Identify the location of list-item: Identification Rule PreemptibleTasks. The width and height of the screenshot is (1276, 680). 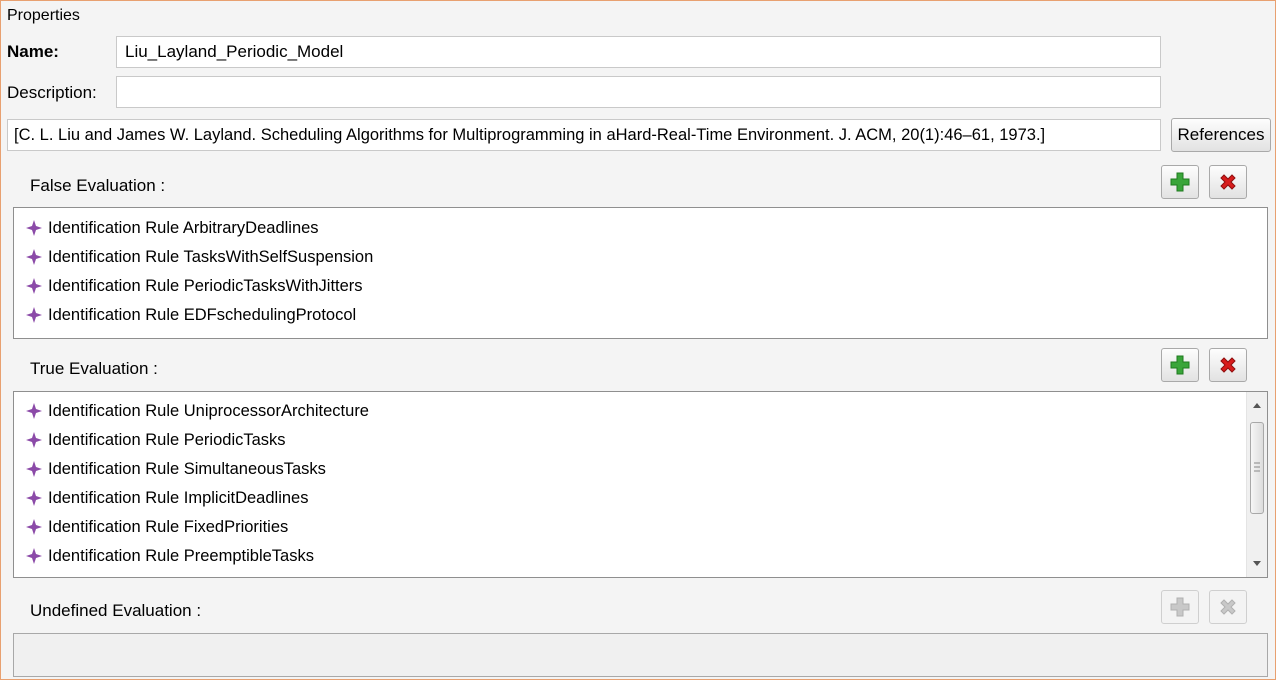
(169, 556).